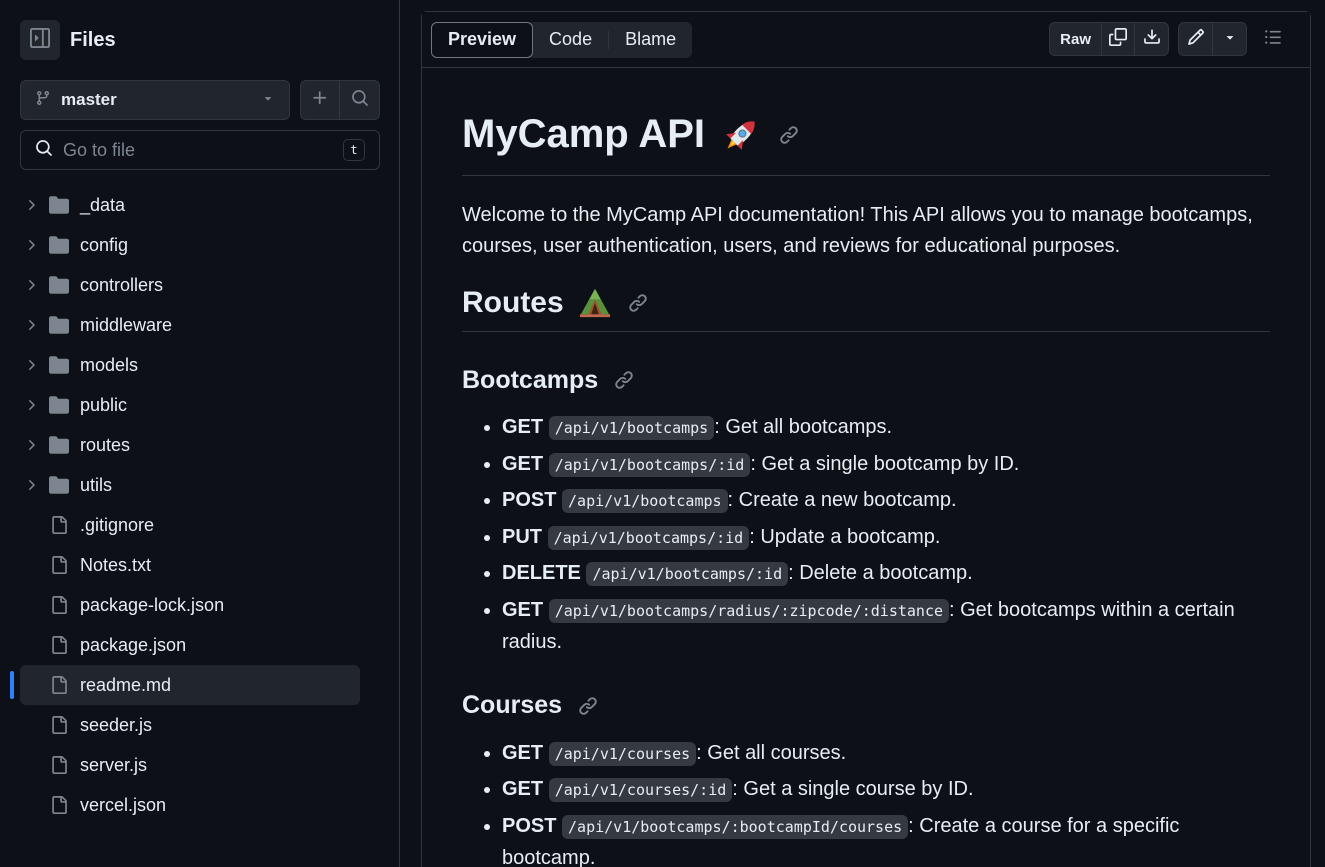 The width and height of the screenshot is (1325, 867). I want to click on tab-blame: Blame, so click(650, 40).